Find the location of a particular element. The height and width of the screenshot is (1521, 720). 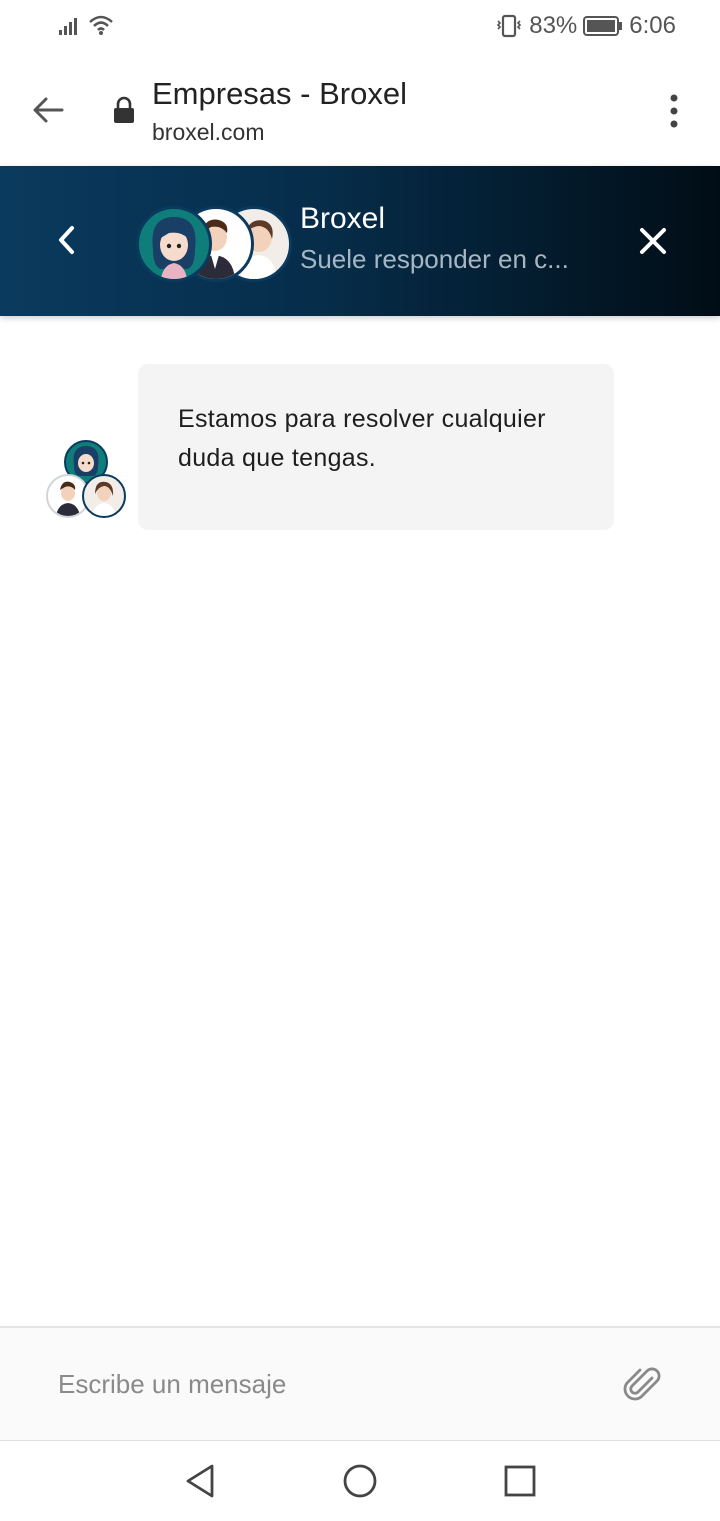

nav-home-icon is located at coordinates (360, 1481).